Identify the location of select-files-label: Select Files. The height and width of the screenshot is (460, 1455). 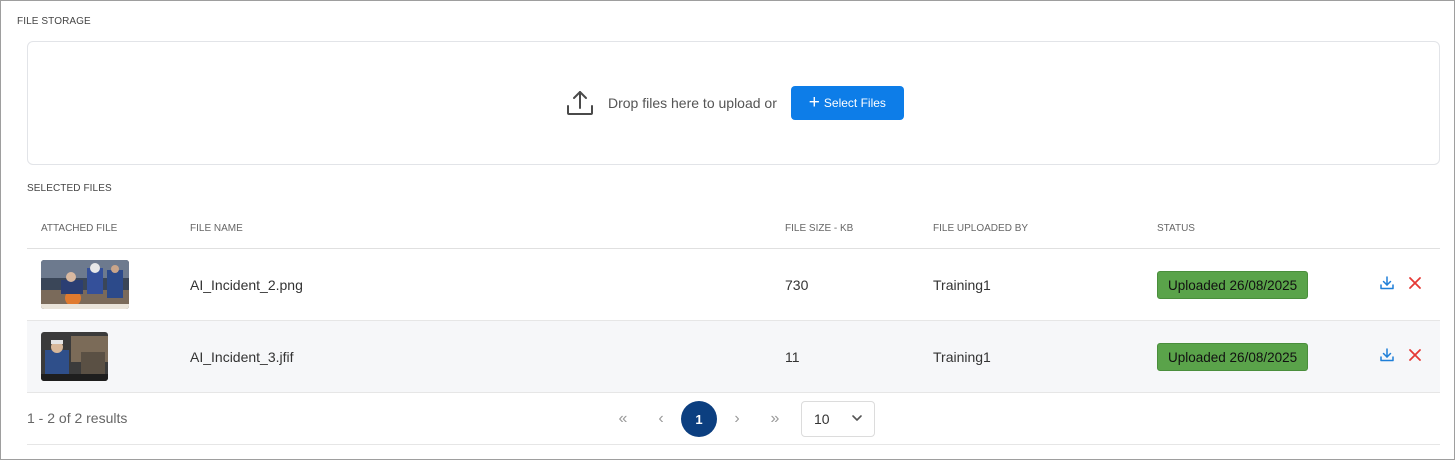
(854, 103).